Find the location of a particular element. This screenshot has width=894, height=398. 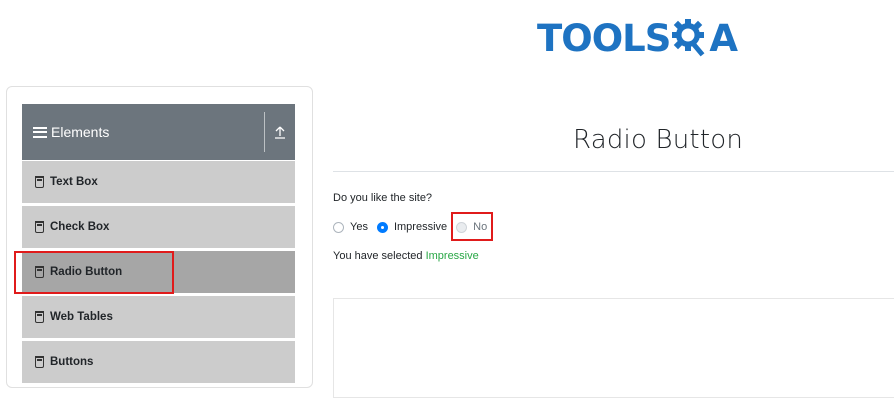

result-prefix: You have selected is located at coordinates (378, 256).